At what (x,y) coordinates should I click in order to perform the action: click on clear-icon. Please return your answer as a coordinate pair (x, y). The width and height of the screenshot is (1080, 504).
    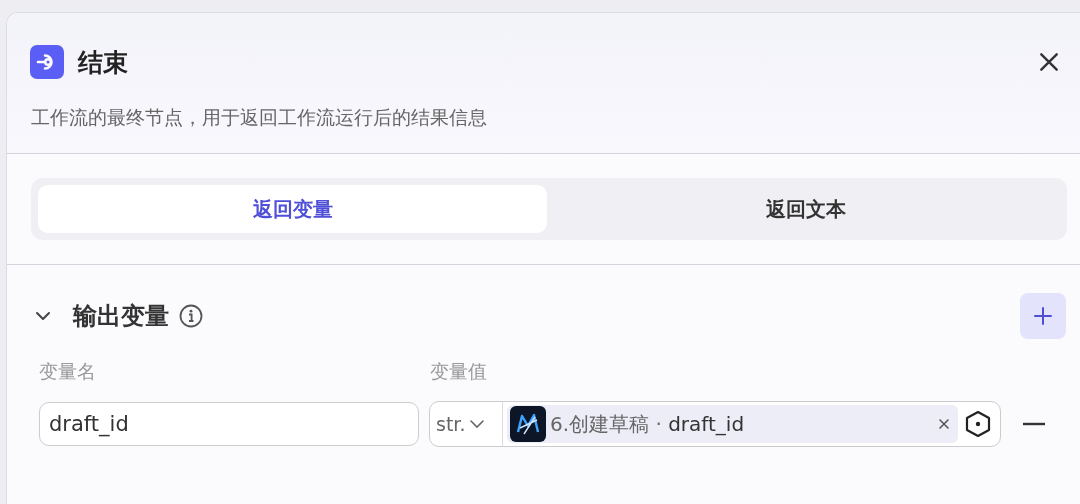
    Looking at the image, I should click on (944, 424).